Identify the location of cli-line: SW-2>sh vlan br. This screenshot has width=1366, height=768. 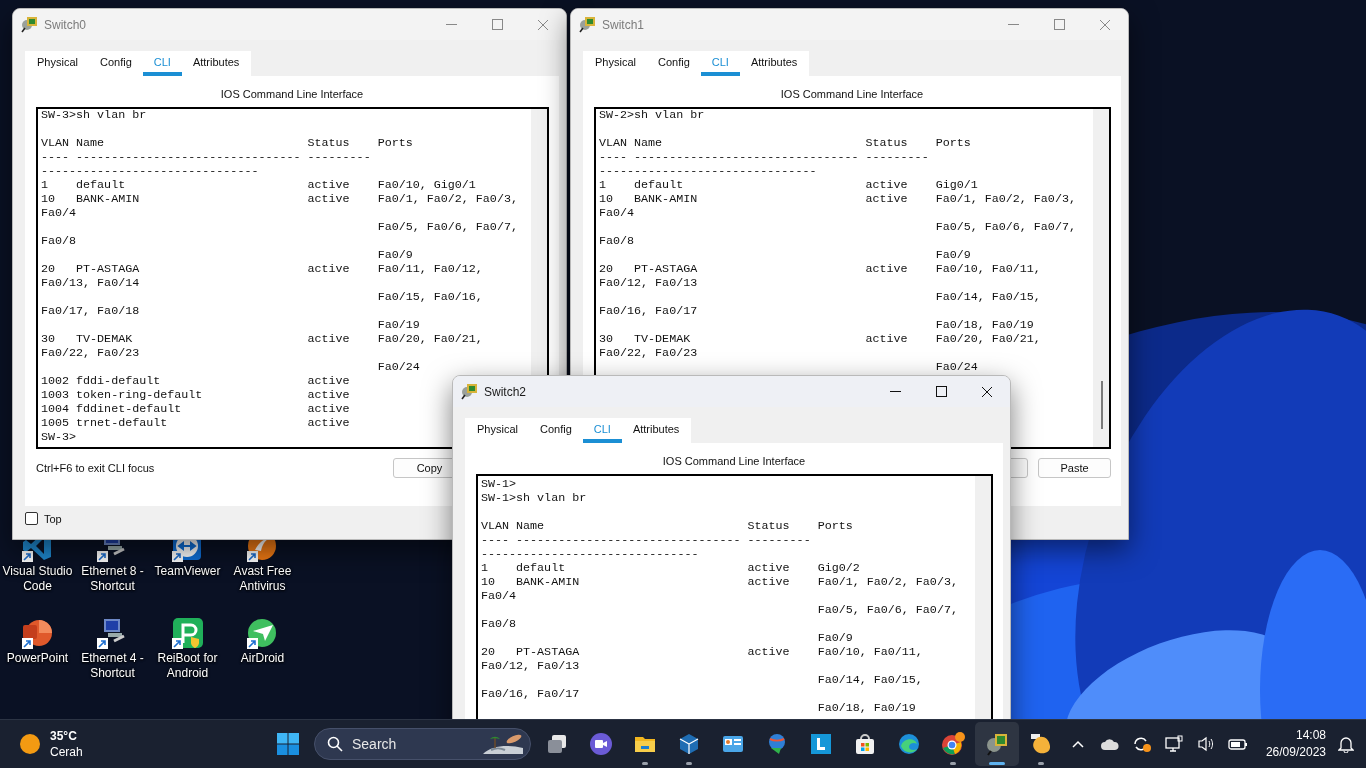
(652, 115).